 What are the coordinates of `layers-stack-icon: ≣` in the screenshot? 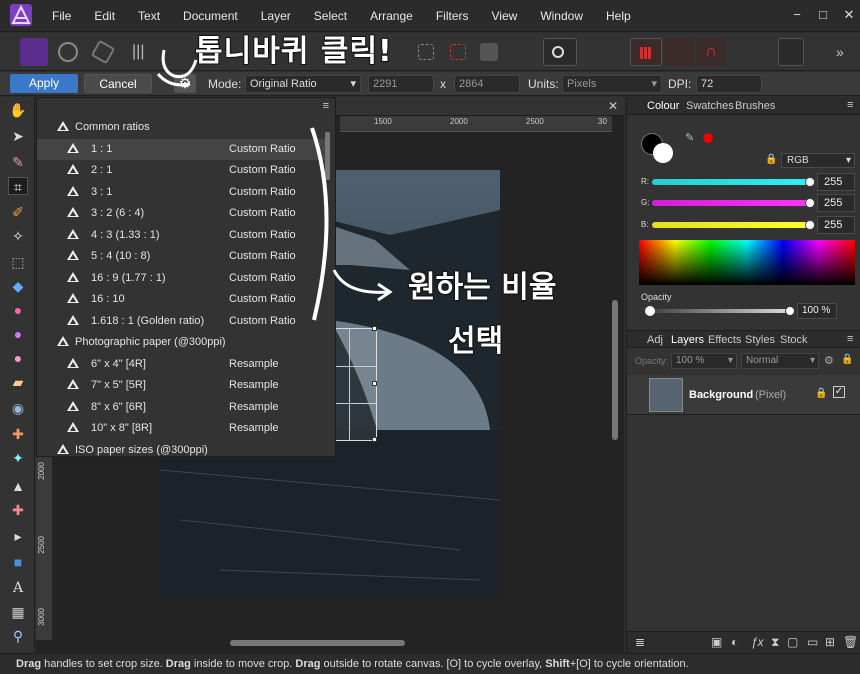 It's located at (640, 642).